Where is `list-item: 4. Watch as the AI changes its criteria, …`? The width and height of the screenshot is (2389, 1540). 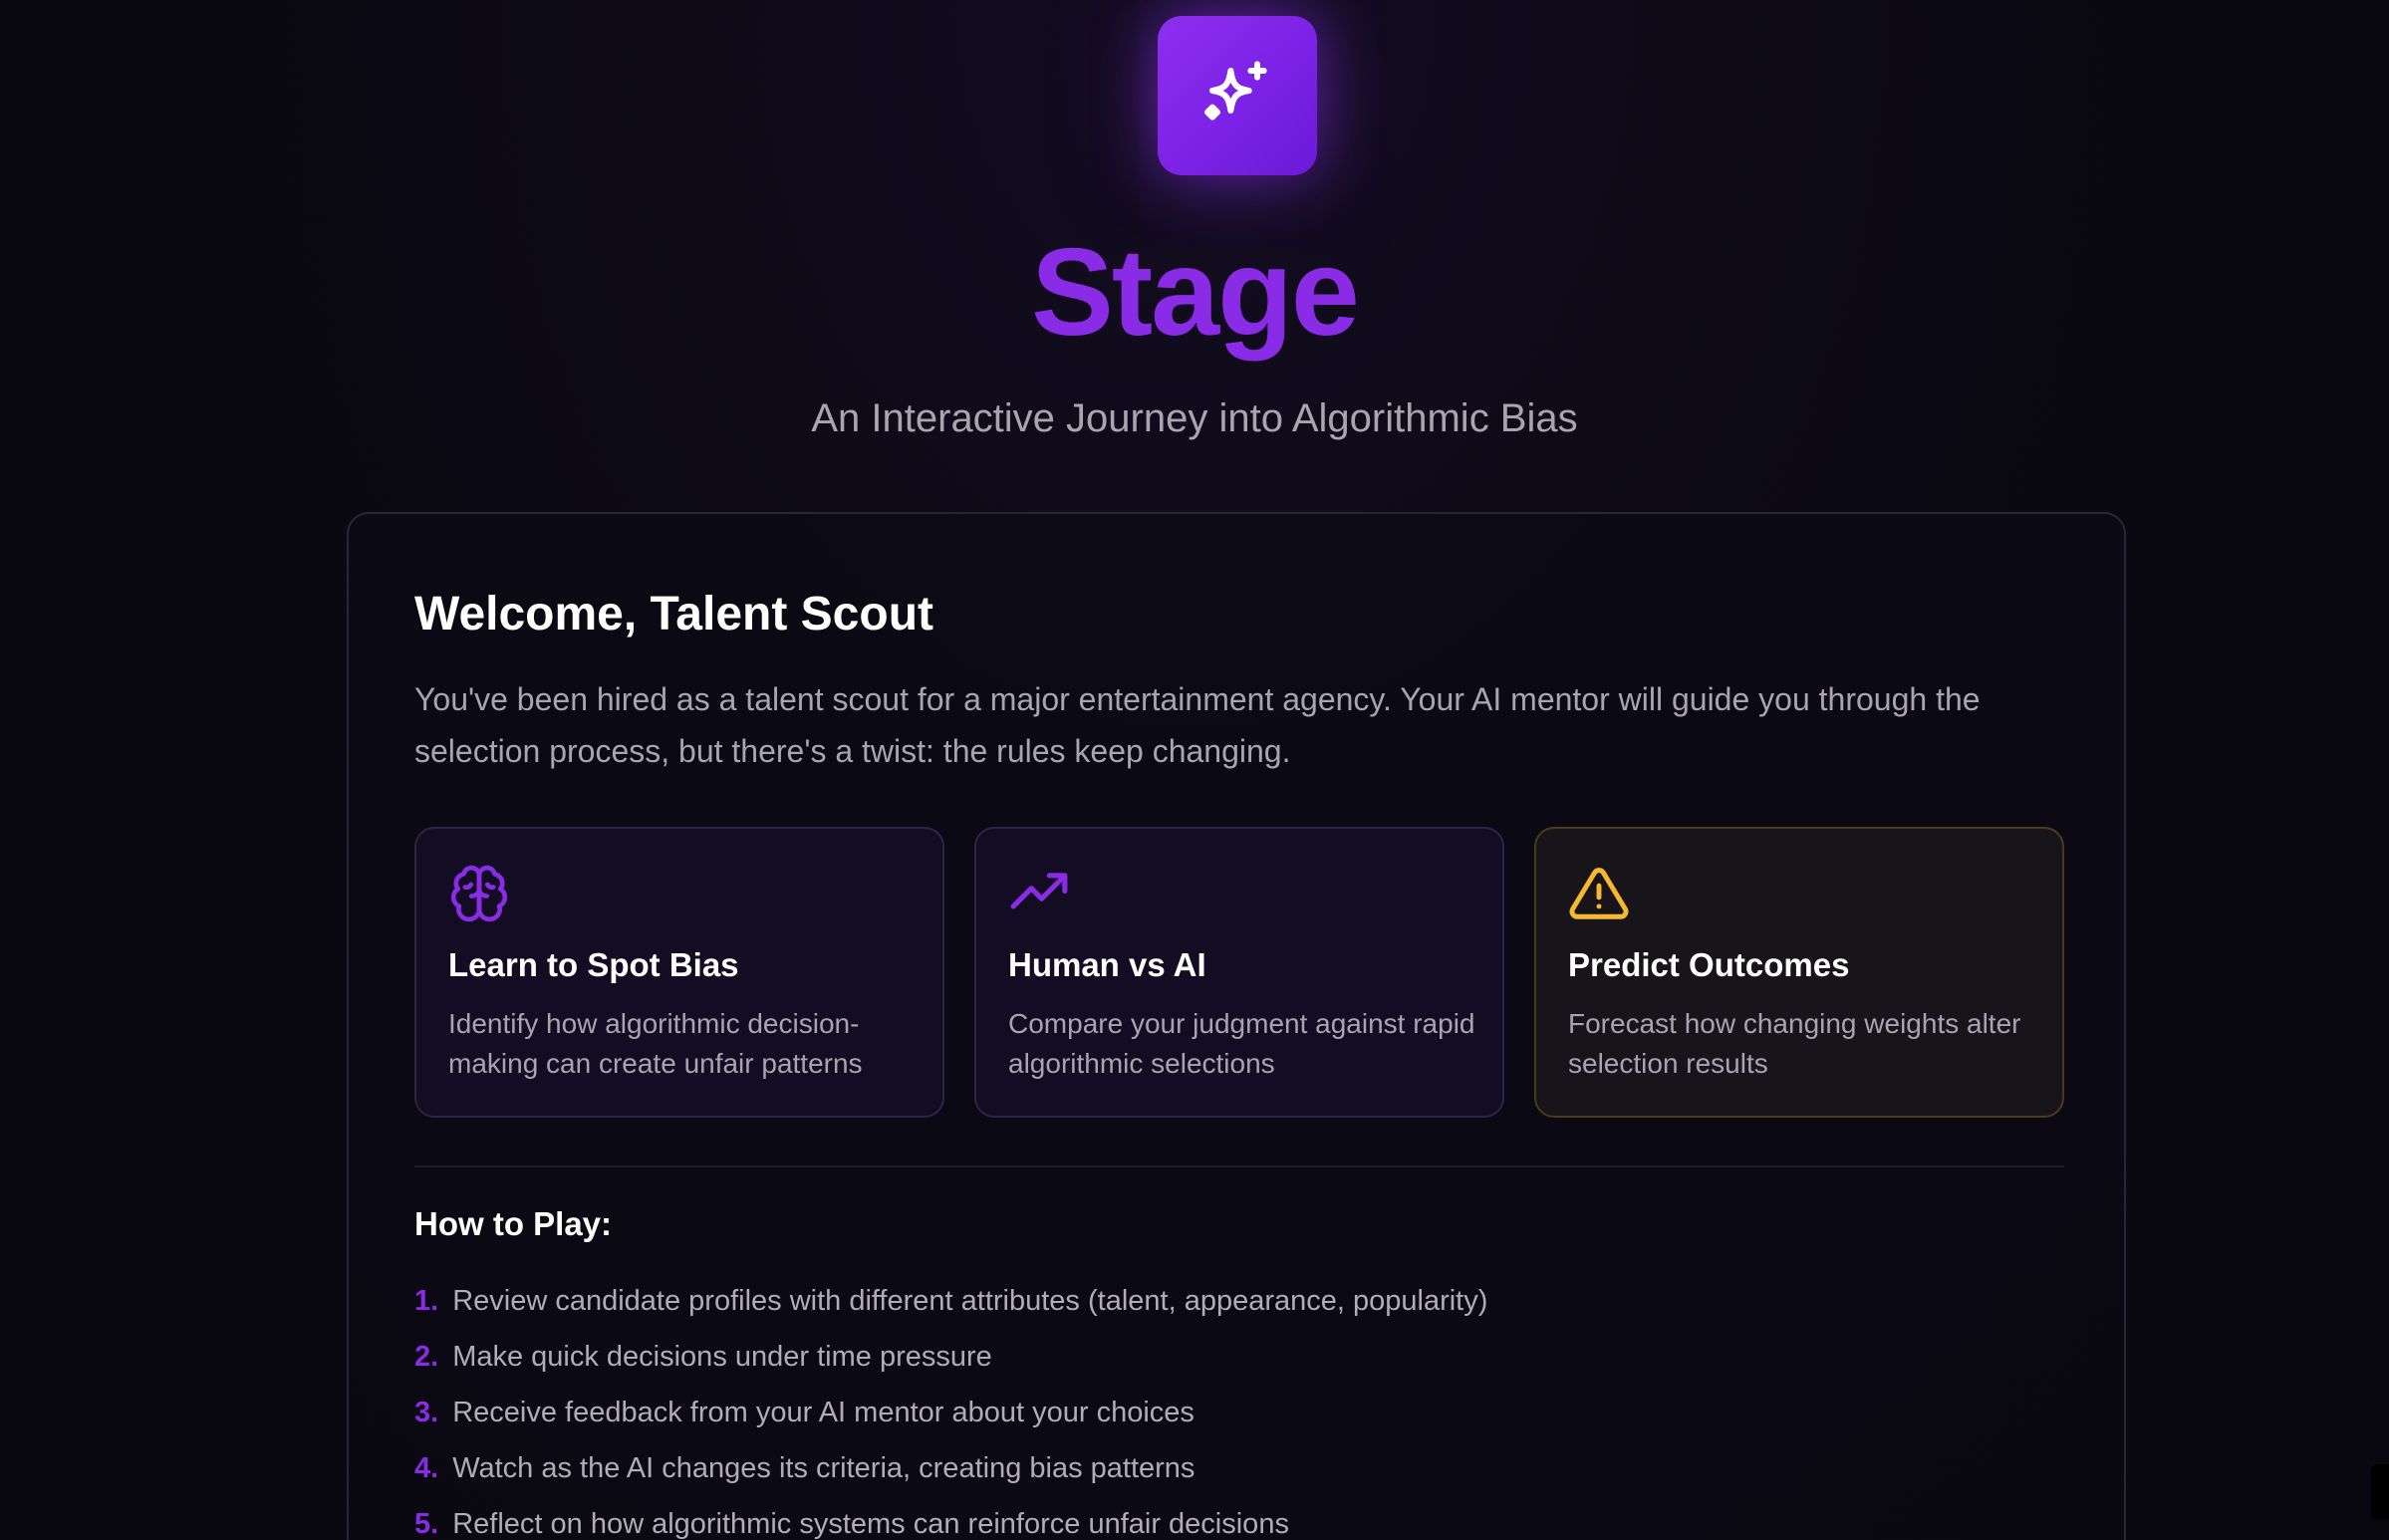
list-item: 4. Watch as the AI changes its criteria, … is located at coordinates (950, 1468).